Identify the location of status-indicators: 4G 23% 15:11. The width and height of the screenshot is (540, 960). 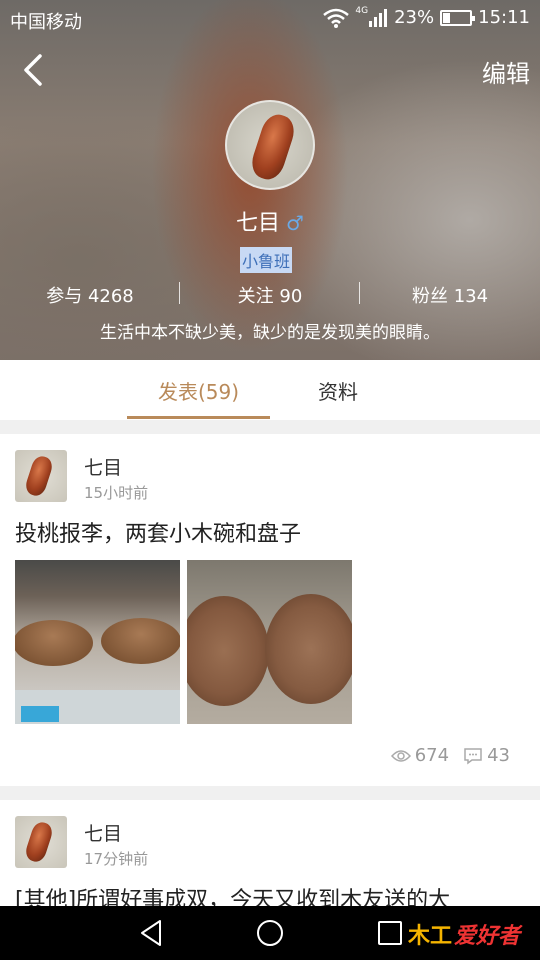
(426, 16).